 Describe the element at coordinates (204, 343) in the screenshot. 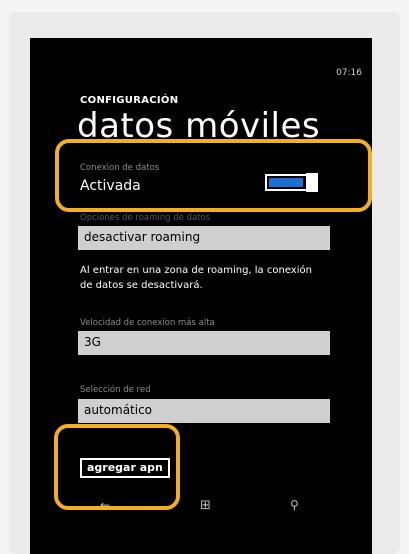

I see `connection-speed-select: 3G` at that location.